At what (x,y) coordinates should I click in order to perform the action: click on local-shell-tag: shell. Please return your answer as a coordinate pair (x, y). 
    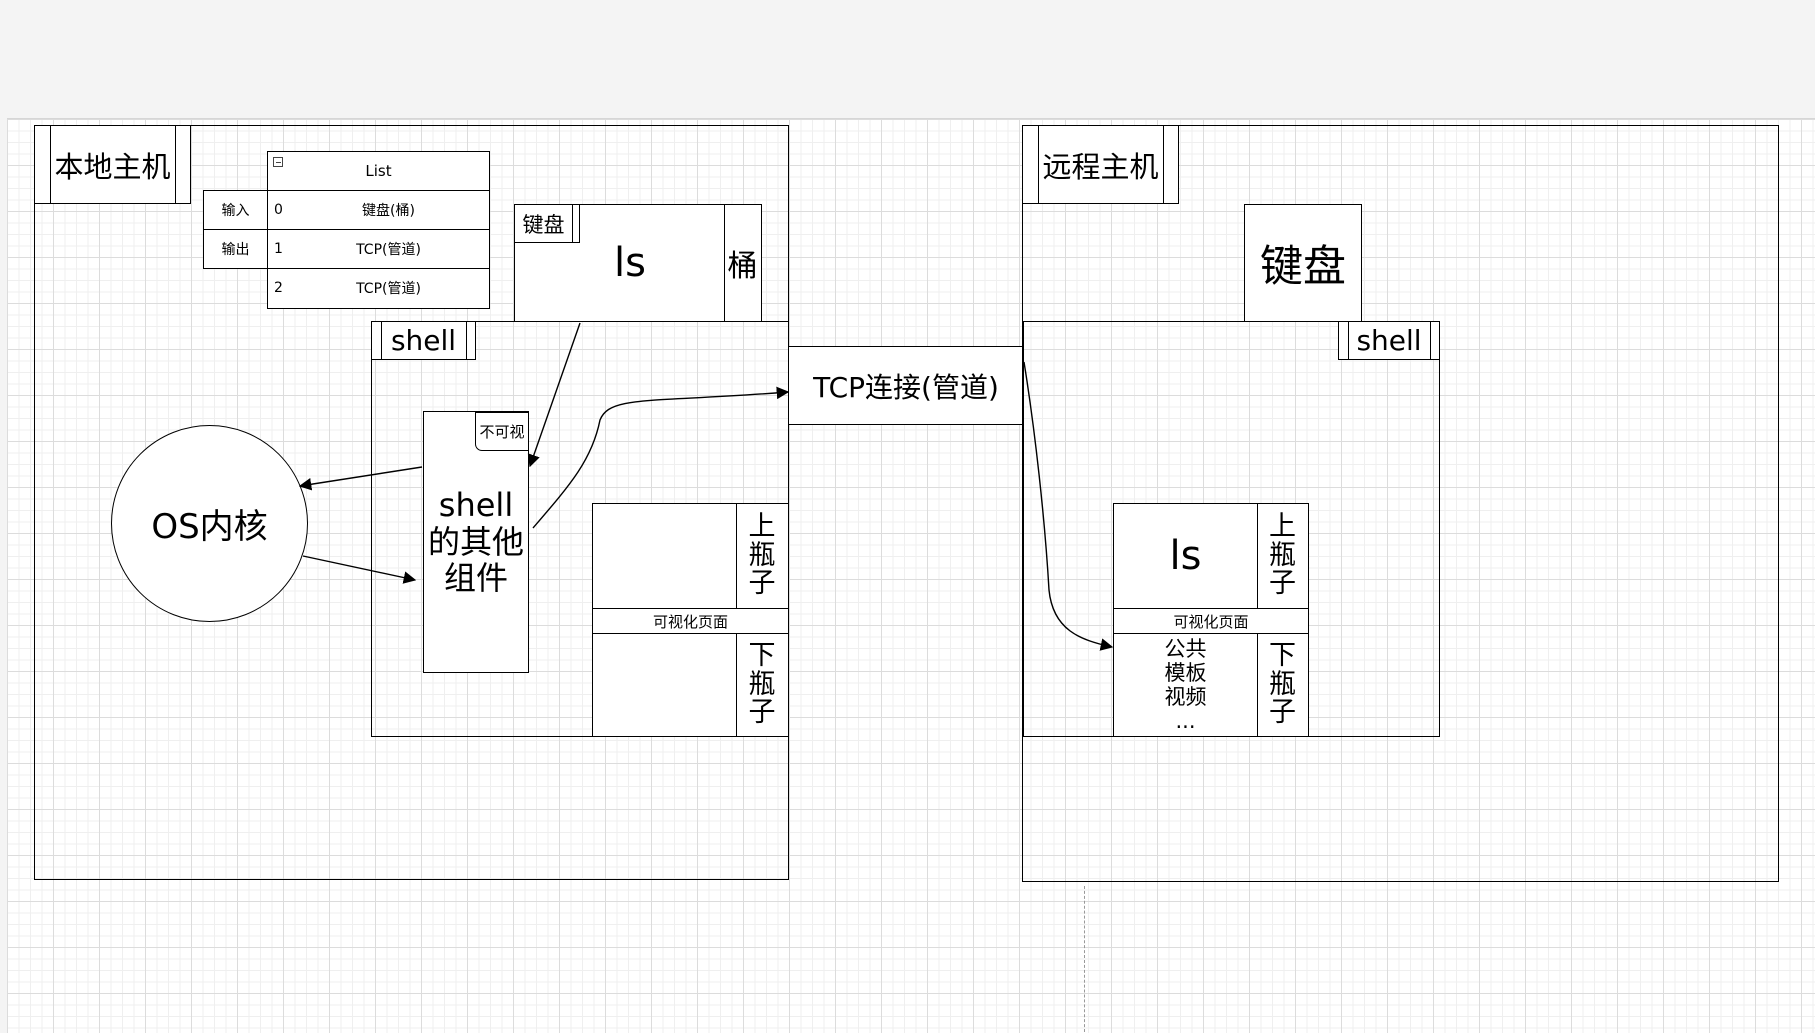
    Looking at the image, I should click on (423, 340).